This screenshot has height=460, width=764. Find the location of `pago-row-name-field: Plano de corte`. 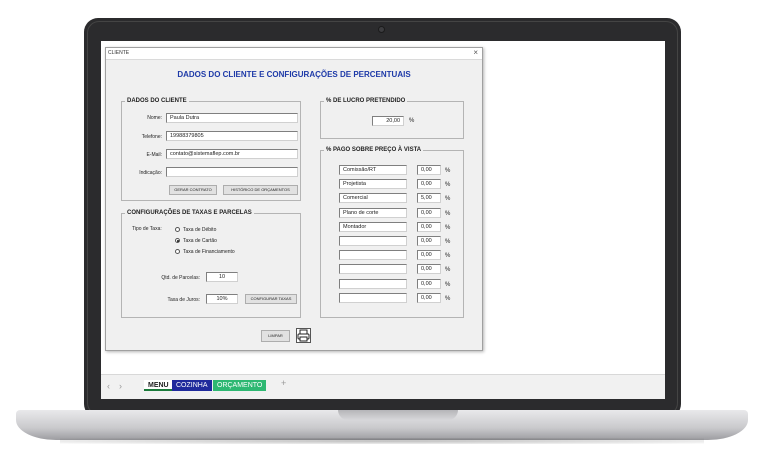

pago-row-name-field: Plano de corte is located at coordinates (373, 212).